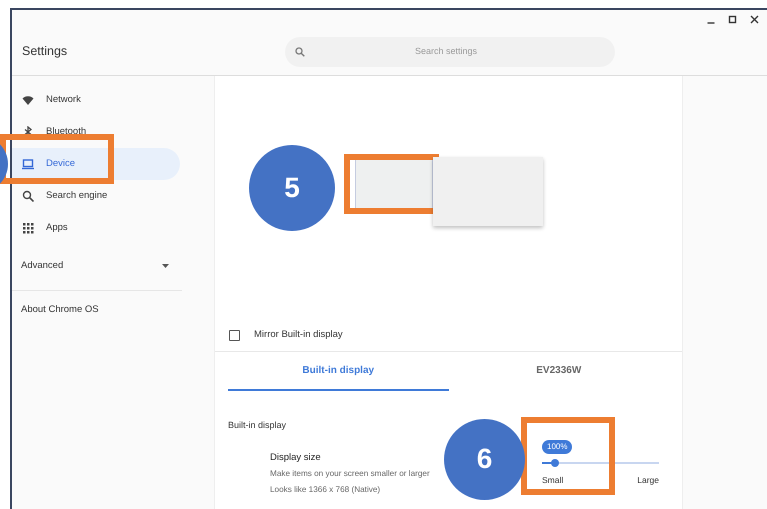  I want to click on close-button, so click(754, 19).